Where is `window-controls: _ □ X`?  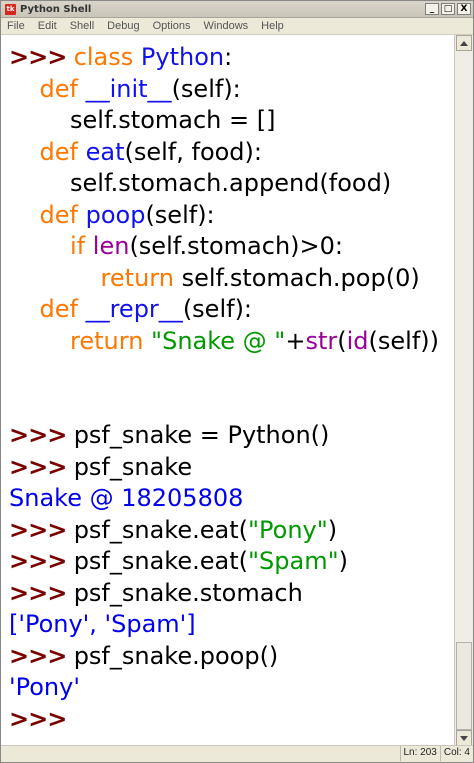
window-controls: _ □ X is located at coordinates (449, 9).